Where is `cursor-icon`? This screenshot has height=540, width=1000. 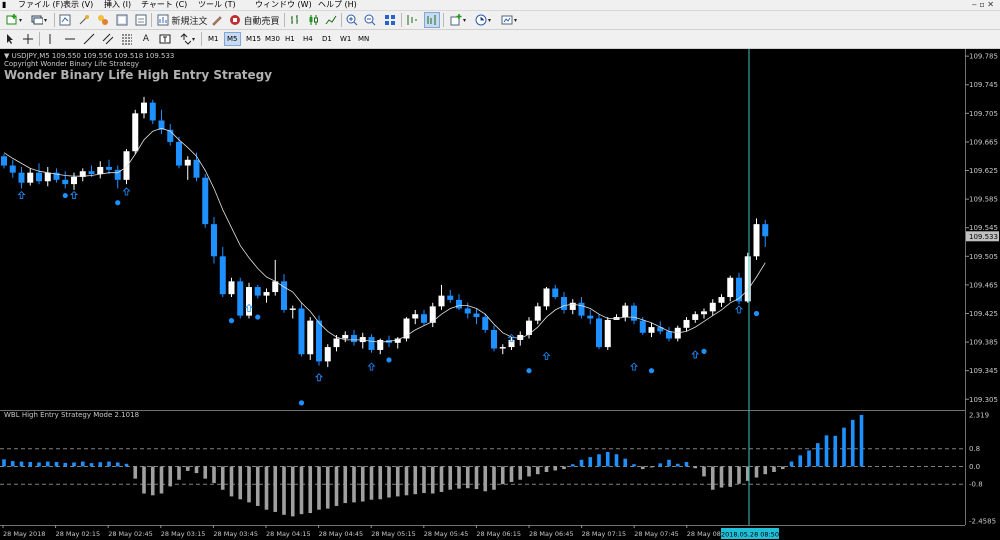 cursor-icon is located at coordinates (10, 39).